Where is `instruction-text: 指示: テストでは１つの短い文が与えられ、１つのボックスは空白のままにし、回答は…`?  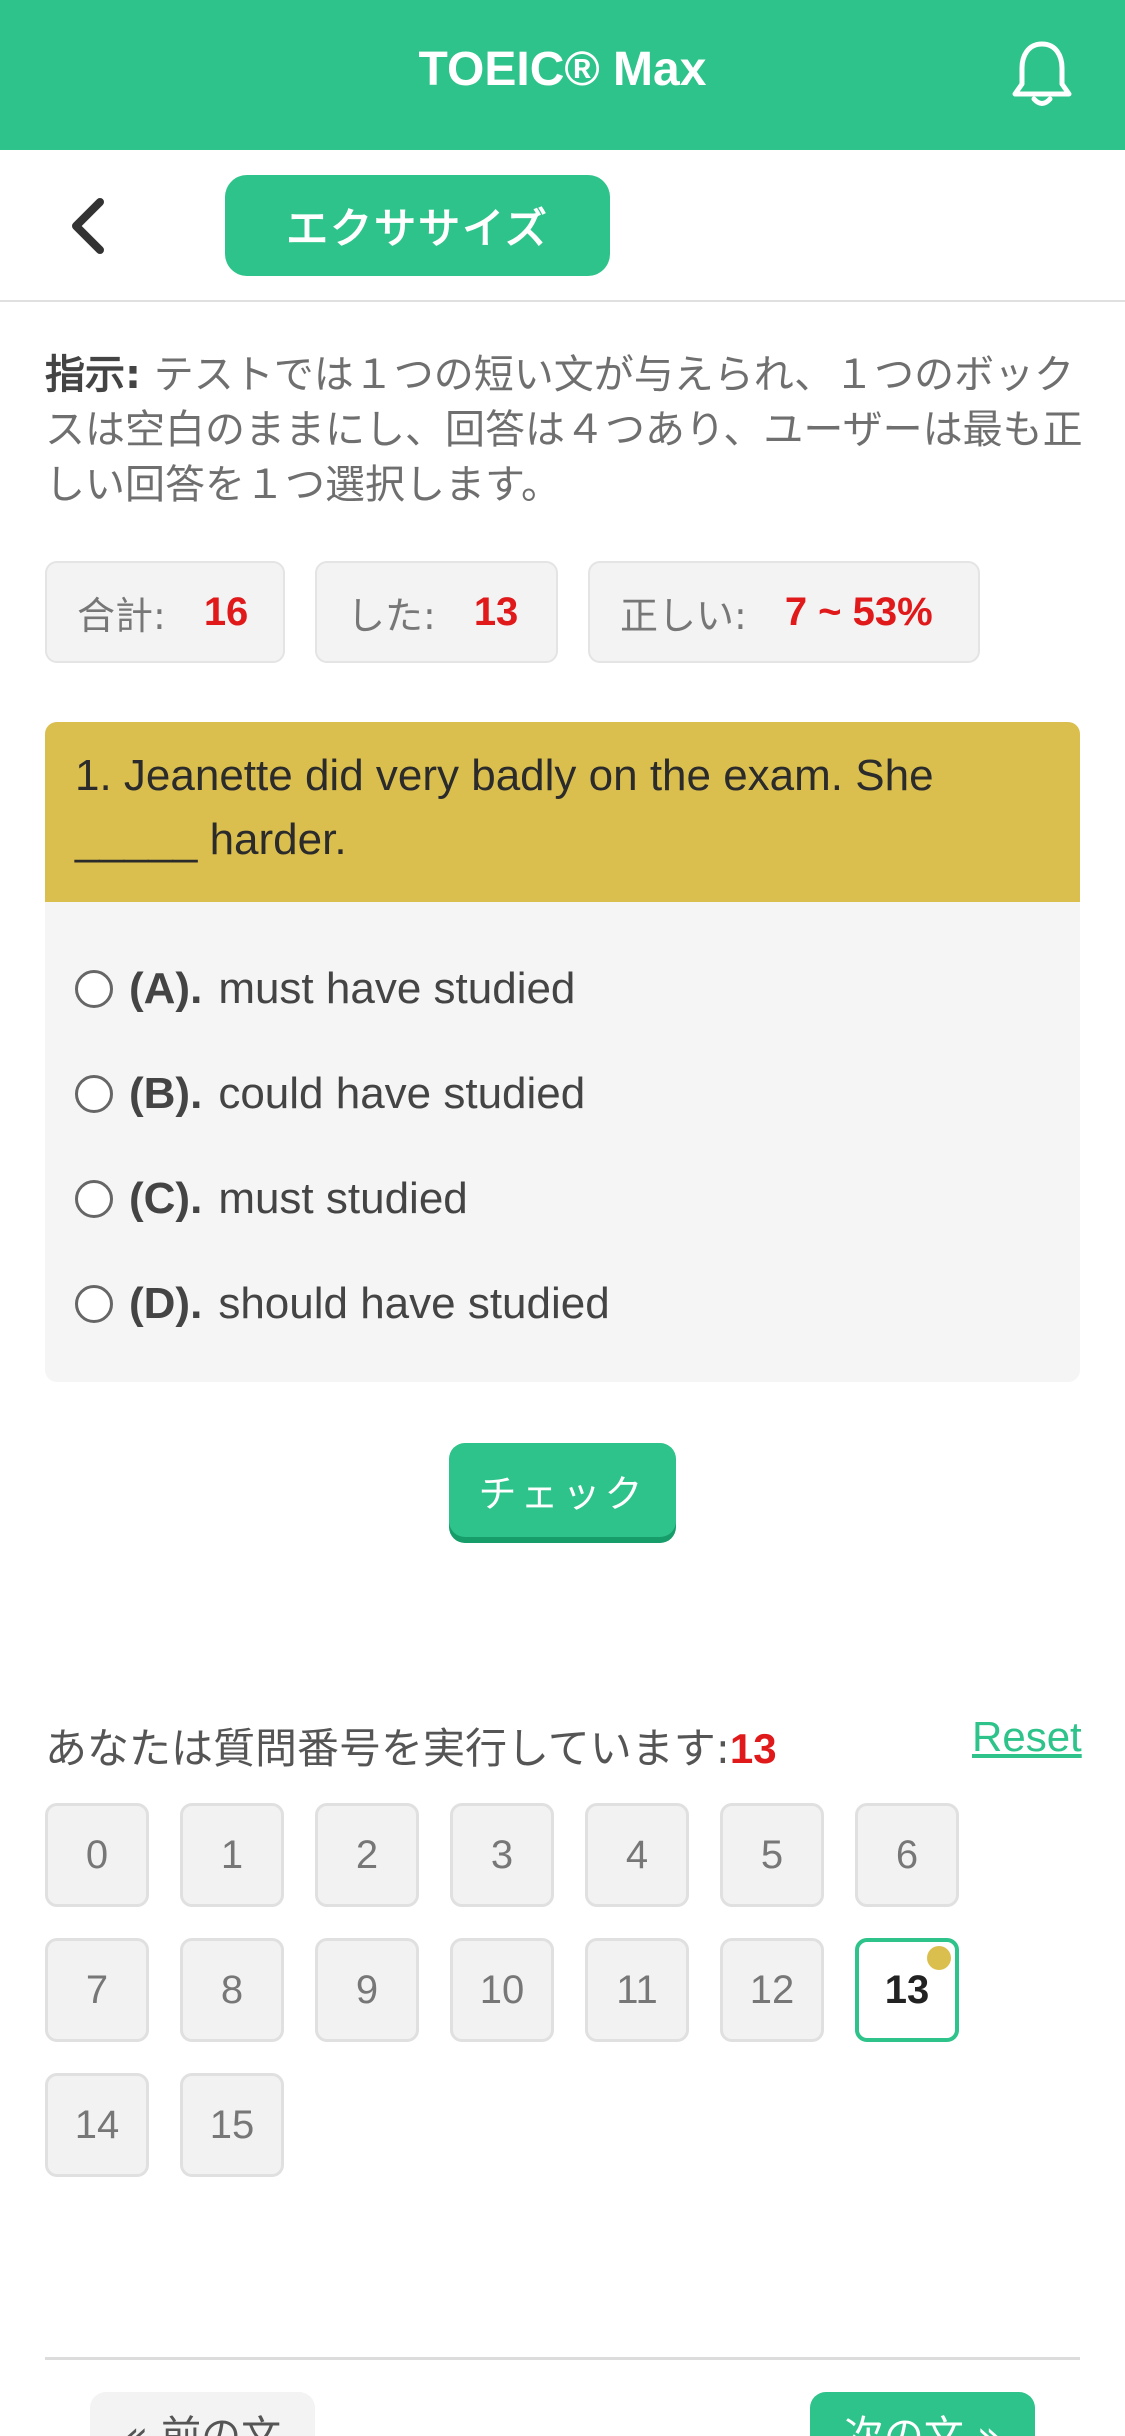
instruction-text: 指示: テストでは１つの短い文が与えられ、１つのボックスは空白のままにし、回答は… is located at coordinates (565, 430).